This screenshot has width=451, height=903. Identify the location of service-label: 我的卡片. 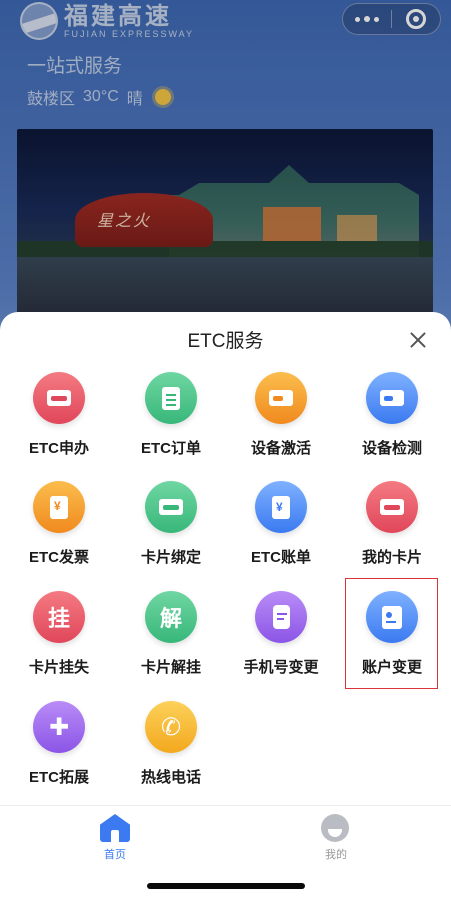
(391, 557).